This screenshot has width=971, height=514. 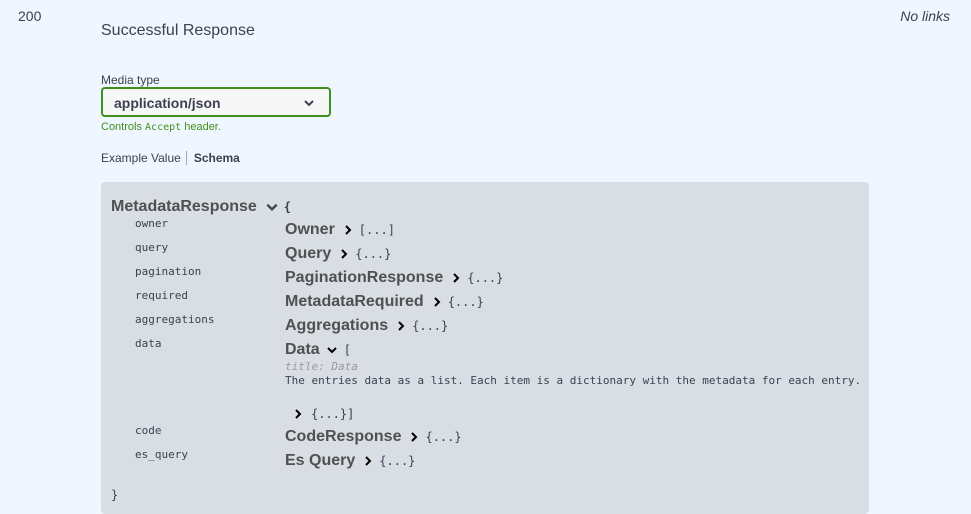 I want to click on model-header: MetadataResponse {, so click(x=201, y=207).